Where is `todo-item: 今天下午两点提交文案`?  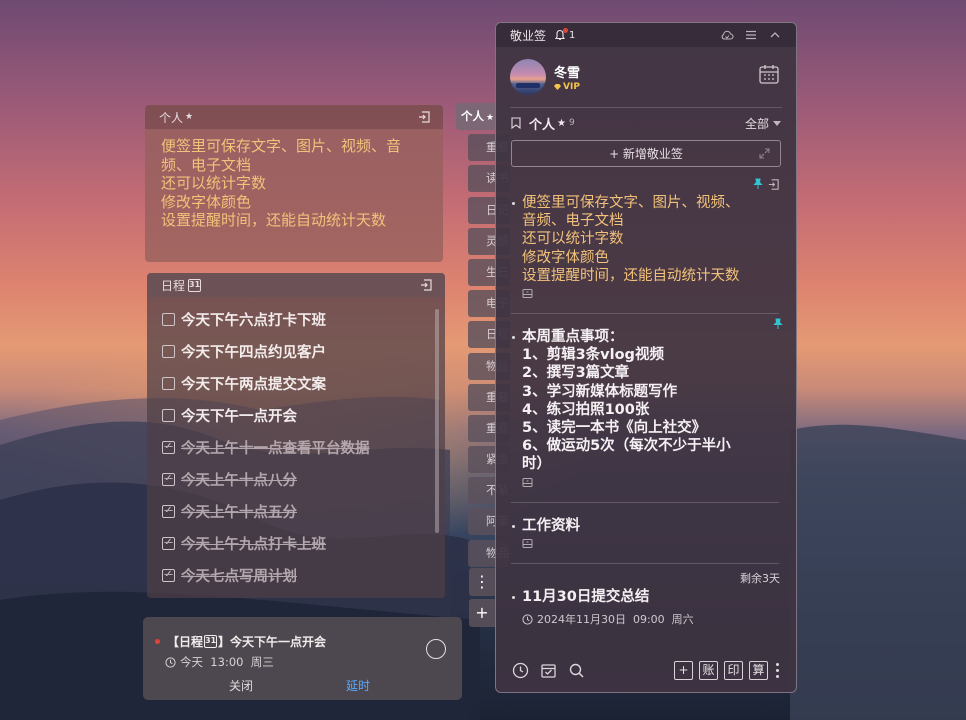
todo-item: 今天下午两点提交文案 is located at coordinates (296, 383).